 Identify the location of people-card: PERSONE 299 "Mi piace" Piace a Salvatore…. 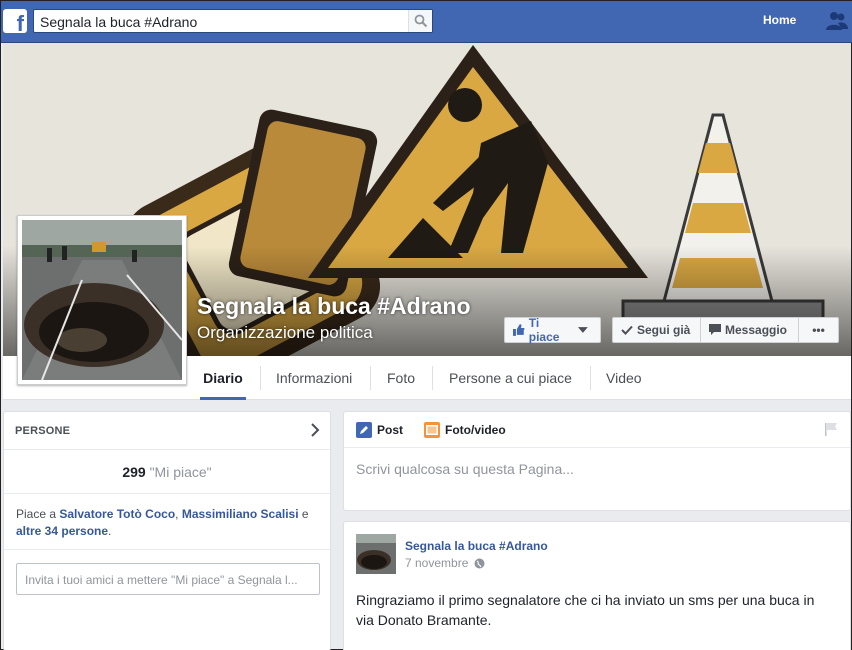
(167, 530).